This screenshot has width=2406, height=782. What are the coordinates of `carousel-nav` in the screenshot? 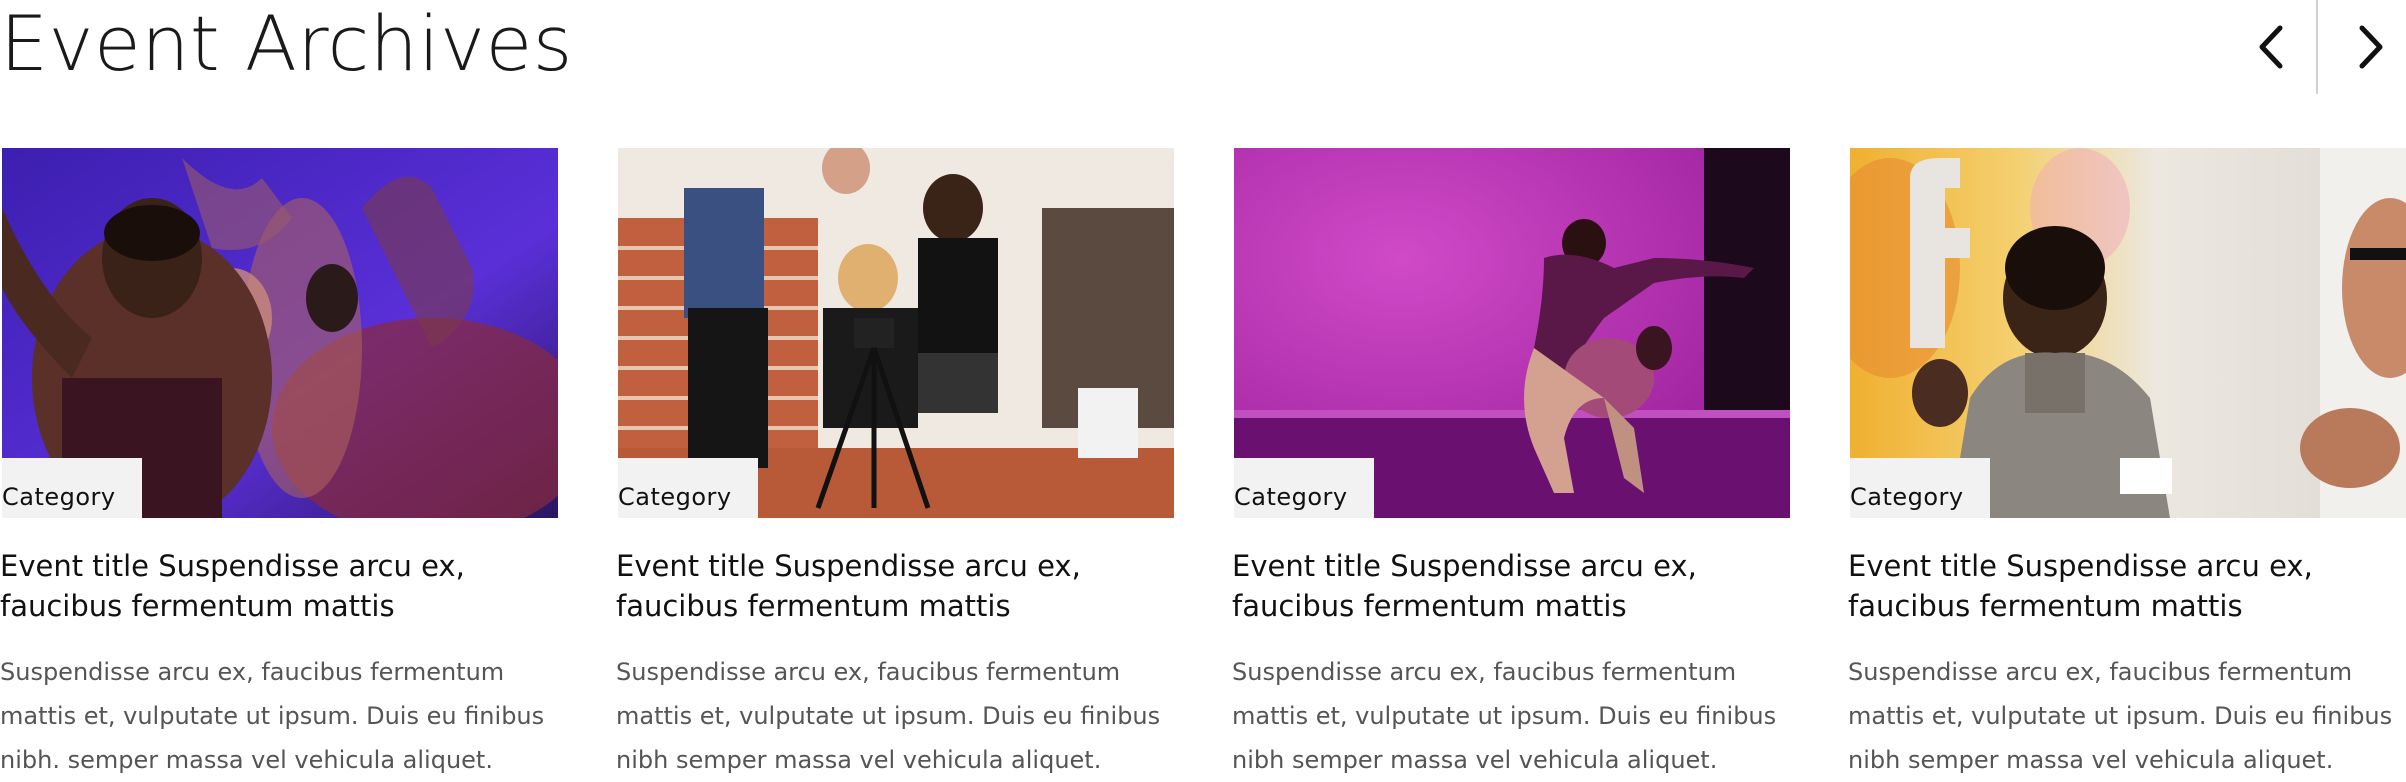 It's located at (2316, 47).